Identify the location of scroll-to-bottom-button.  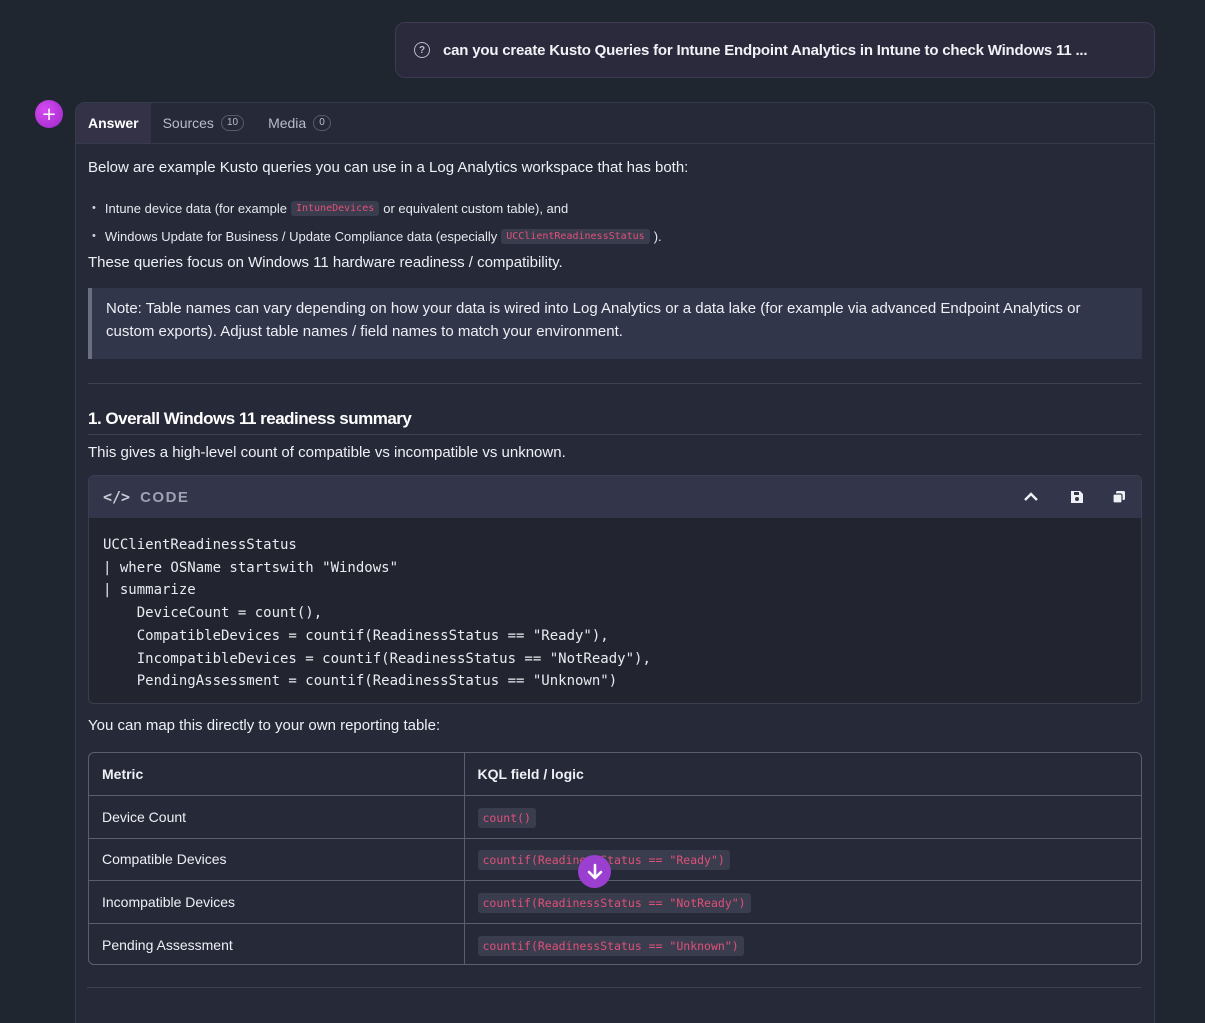
(594, 871).